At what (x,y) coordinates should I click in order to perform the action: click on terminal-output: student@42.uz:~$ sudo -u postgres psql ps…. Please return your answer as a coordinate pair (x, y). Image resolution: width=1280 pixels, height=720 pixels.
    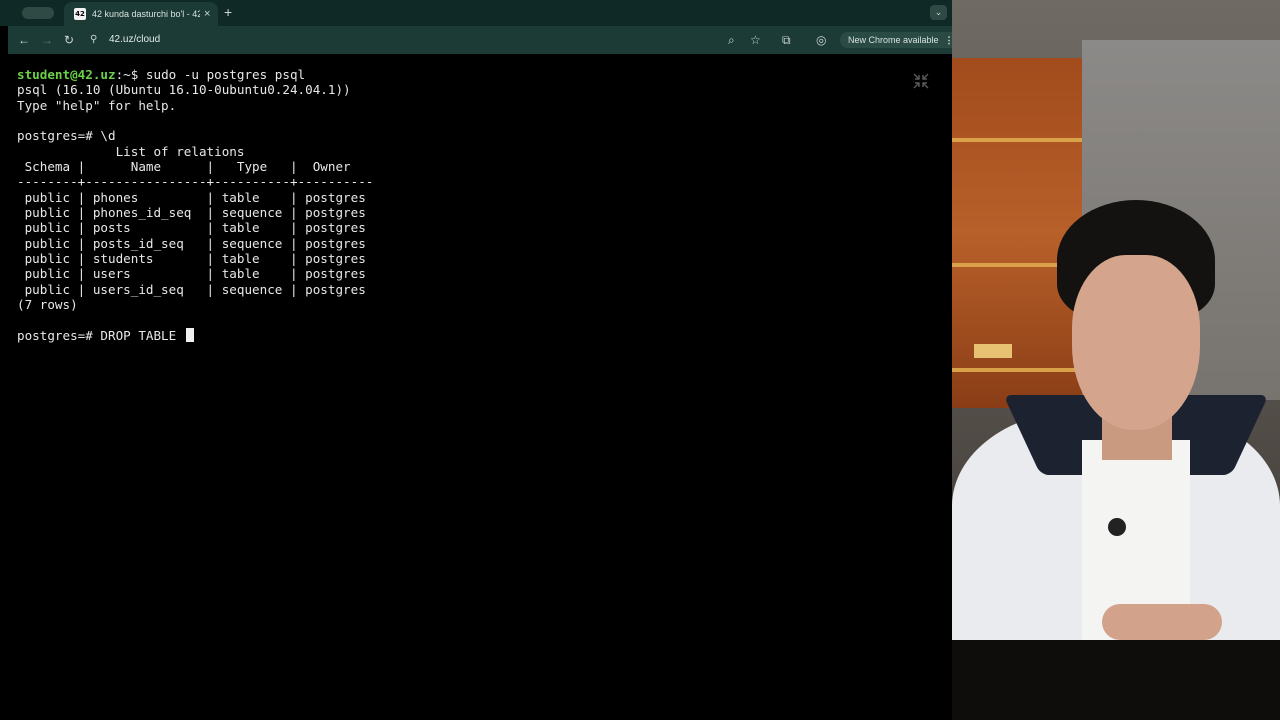
    Looking at the image, I should click on (195, 205).